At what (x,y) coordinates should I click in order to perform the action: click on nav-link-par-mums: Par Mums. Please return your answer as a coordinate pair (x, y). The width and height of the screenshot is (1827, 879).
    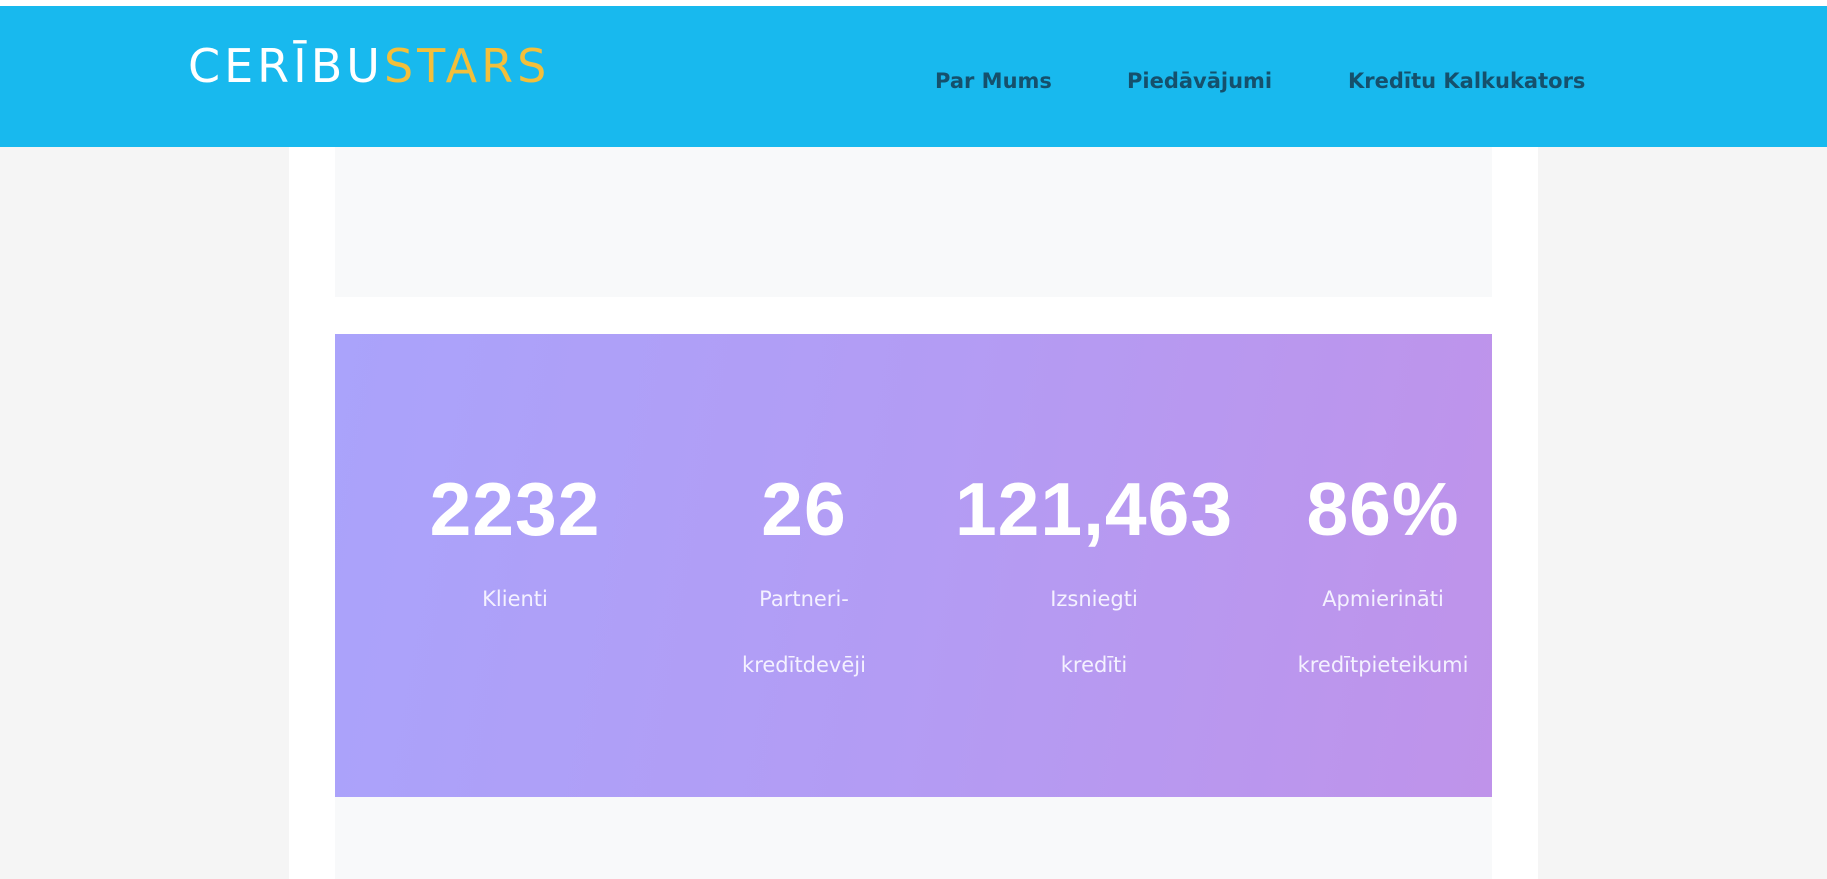
    Looking at the image, I should click on (993, 81).